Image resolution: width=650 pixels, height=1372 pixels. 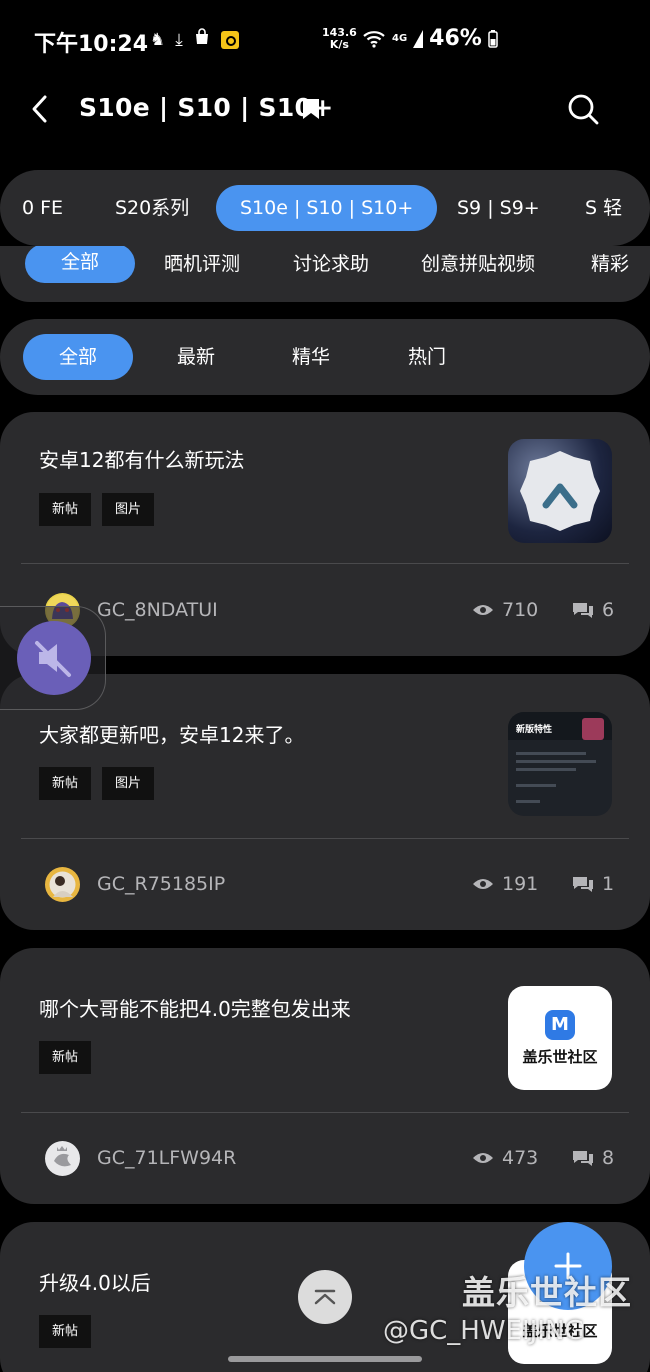 I want to click on network-speed-unit: K/s, so click(x=339, y=44).